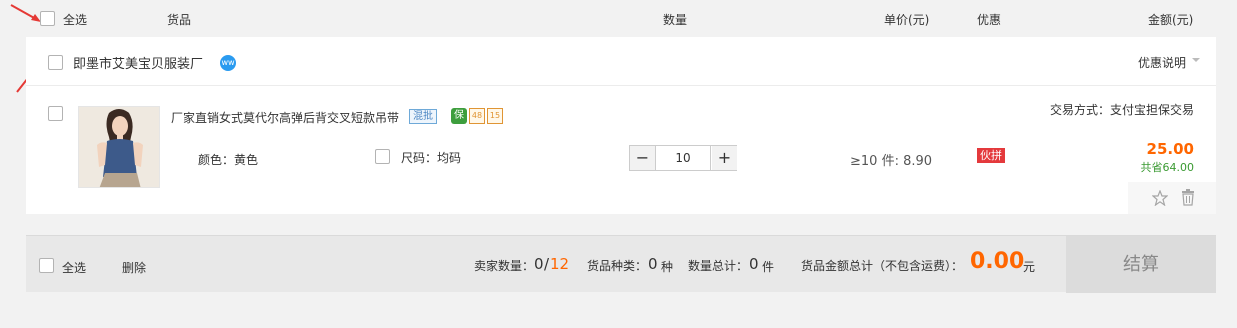  I want to click on chevron-down-icon, so click(1196, 60).